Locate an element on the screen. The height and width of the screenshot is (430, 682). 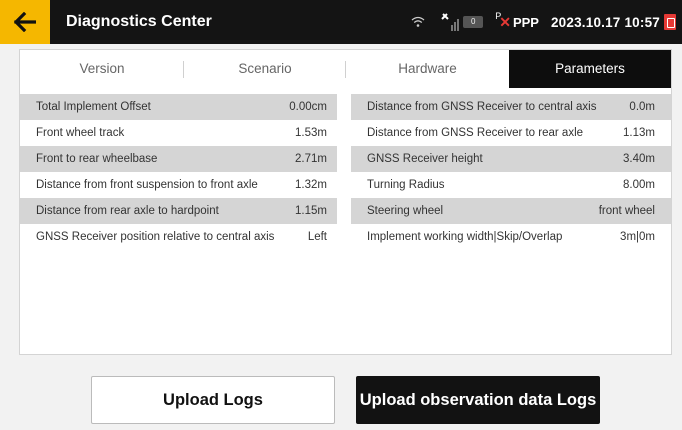
param-label: GNSS Receiver height is located at coordinates (425, 159).